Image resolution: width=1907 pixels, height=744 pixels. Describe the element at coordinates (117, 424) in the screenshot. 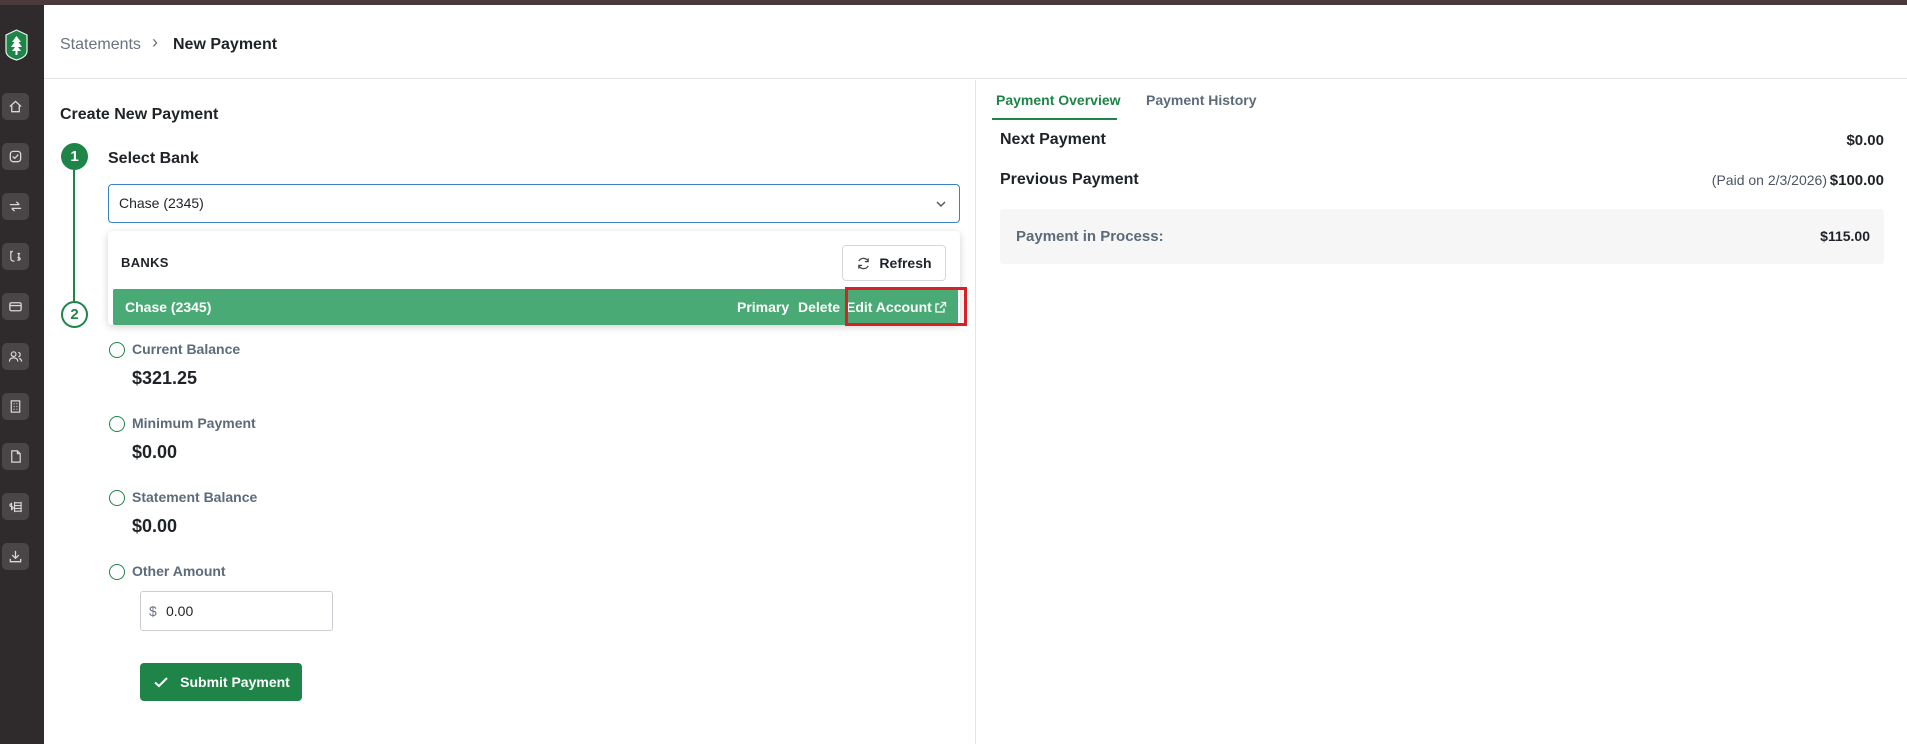

I see `radio-minimum-payment` at that location.